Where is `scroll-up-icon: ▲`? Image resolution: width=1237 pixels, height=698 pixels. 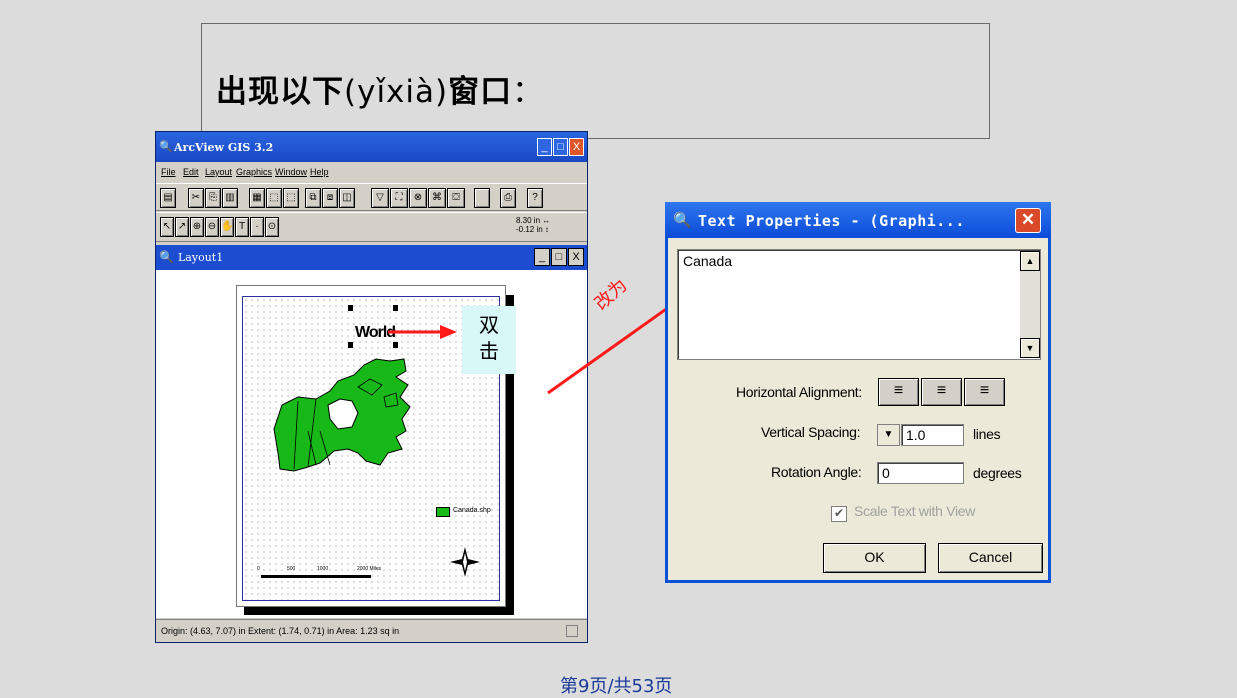 scroll-up-icon: ▲ is located at coordinates (1030, 261).